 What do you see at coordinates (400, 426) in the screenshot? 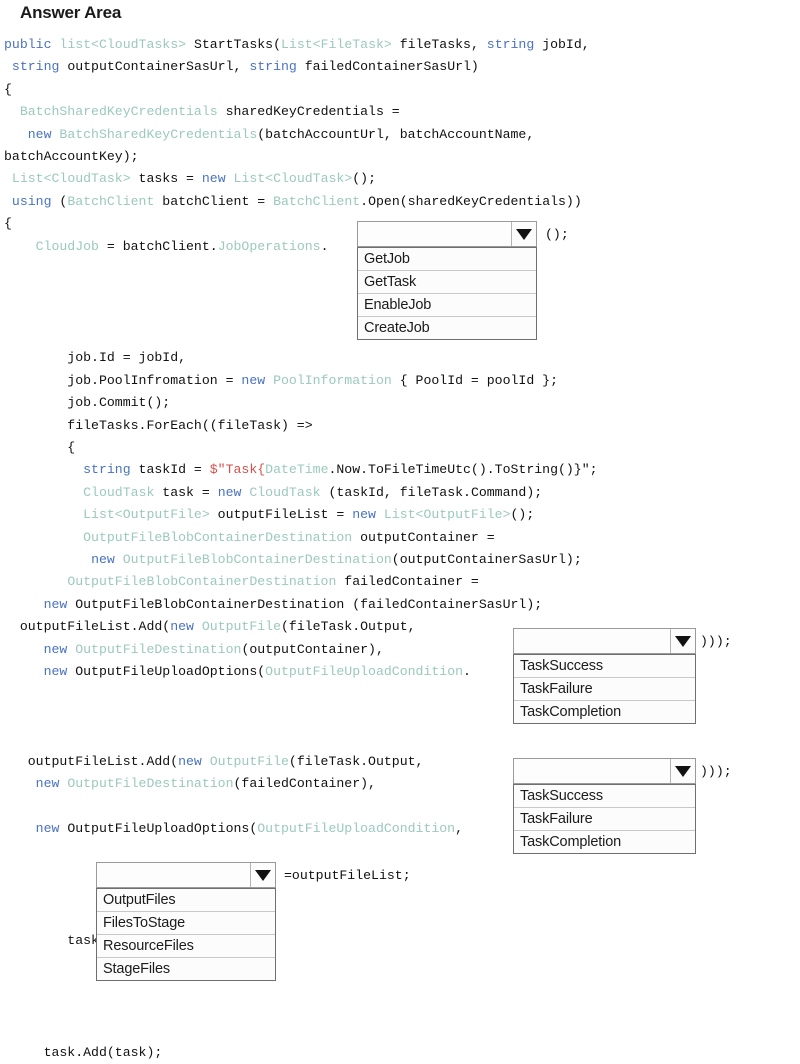
I see `code-line: fileTasks.ForEach((fileTask) =>` at bounding box center [400, 426].